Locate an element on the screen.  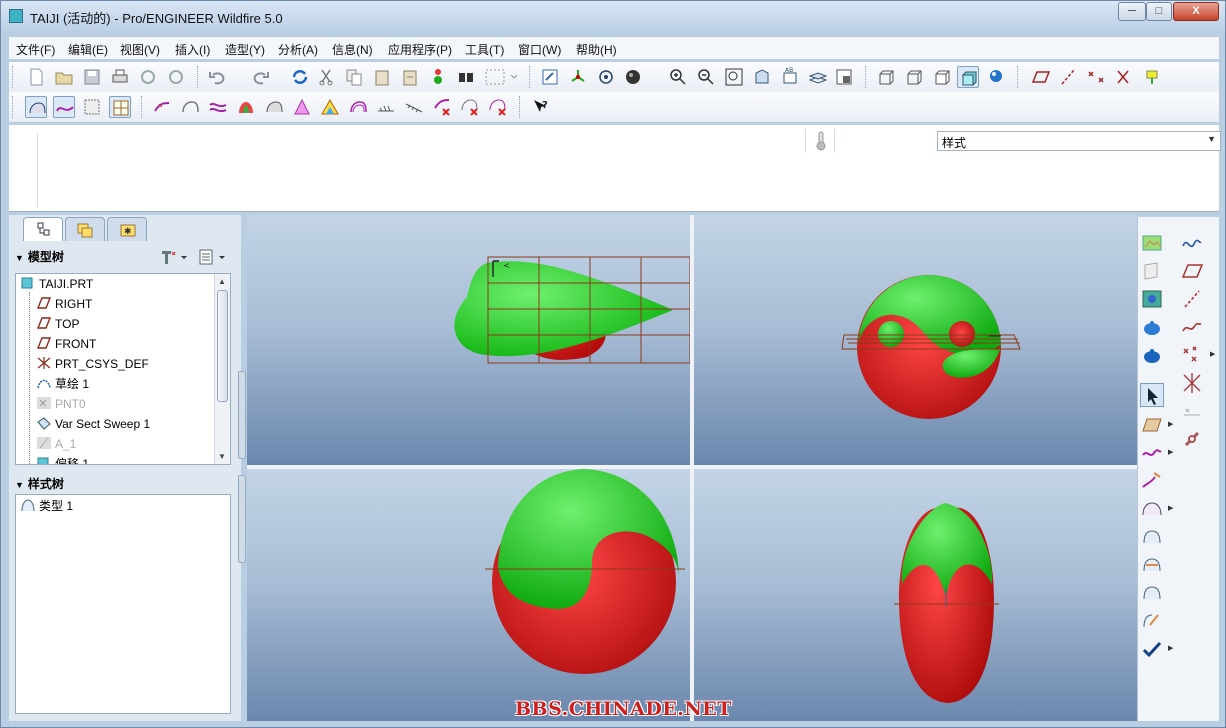
view-manager-icon is located at coordinates (844, 77).